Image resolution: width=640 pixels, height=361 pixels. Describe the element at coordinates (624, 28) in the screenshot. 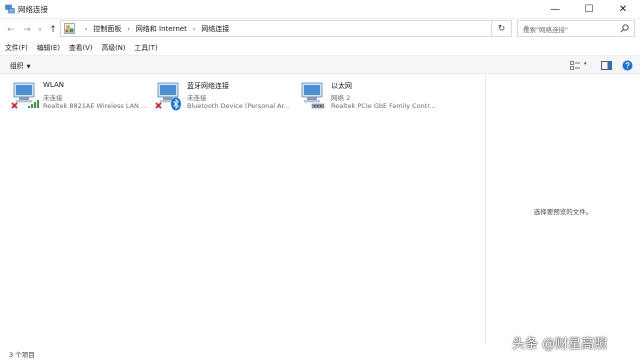

I see `search-icon` at that location.